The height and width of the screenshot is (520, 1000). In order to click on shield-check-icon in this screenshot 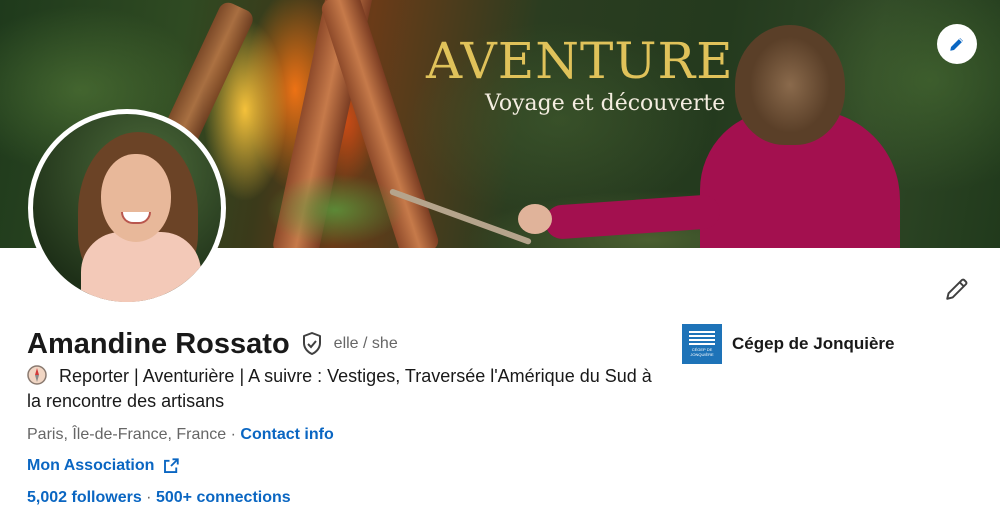, I will do `click(312, 344)`.